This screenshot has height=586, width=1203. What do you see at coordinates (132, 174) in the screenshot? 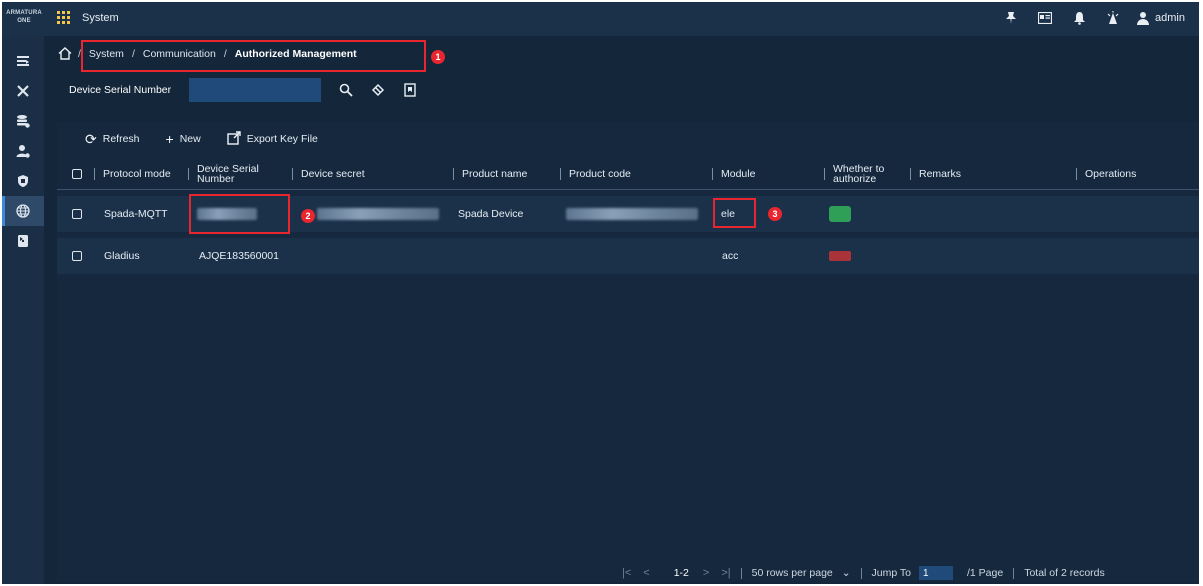
I see `column-protocol-mode: Protocol mode` at bounding box center [132, 174].